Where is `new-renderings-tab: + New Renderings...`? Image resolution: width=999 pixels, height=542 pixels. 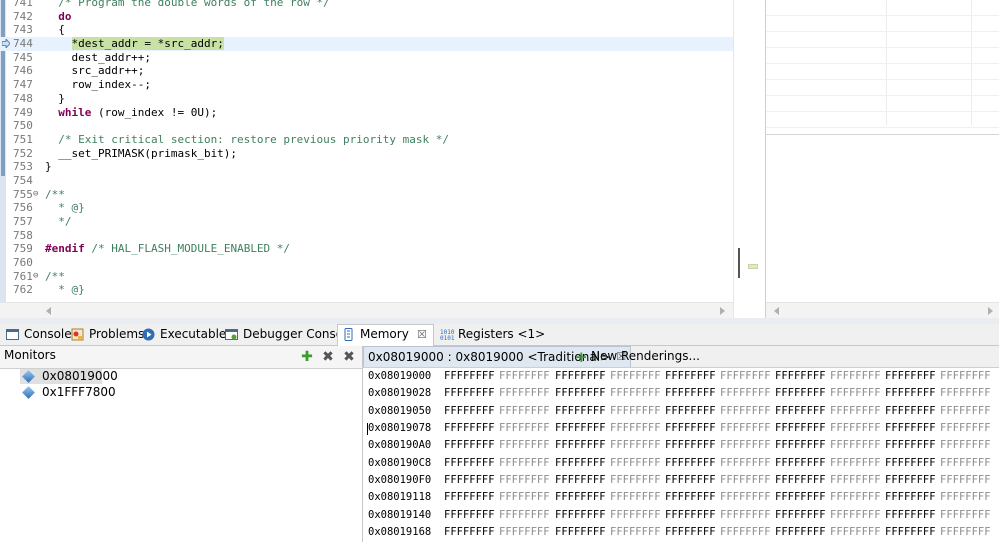
new-renderings-tab: + New Renderings... is located at coordinates (635, 356).